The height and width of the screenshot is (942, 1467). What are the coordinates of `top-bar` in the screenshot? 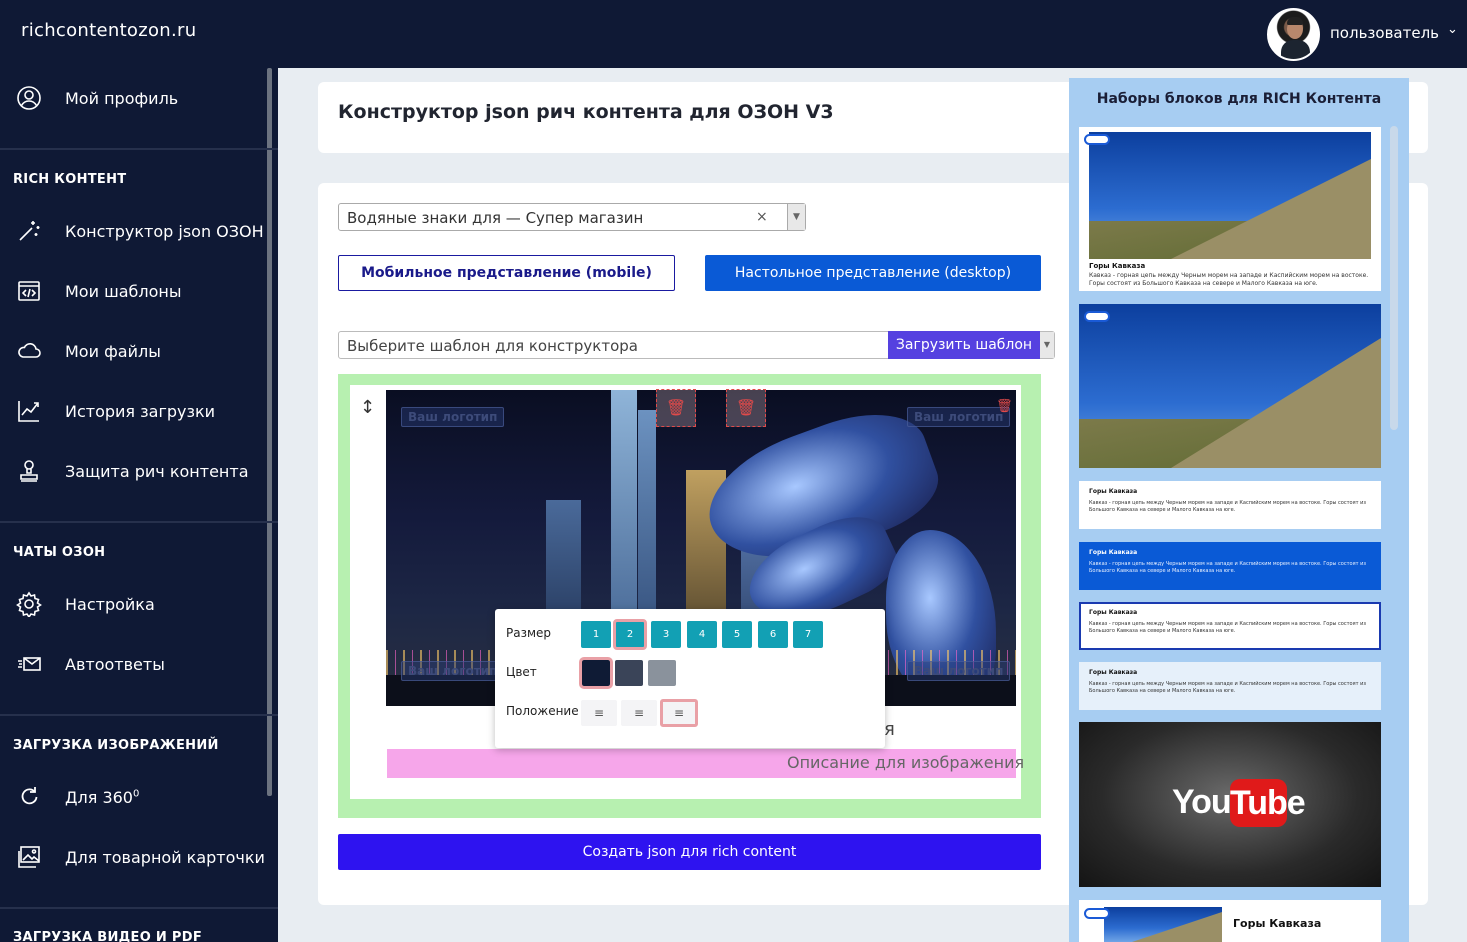 It's located at (733, 34).